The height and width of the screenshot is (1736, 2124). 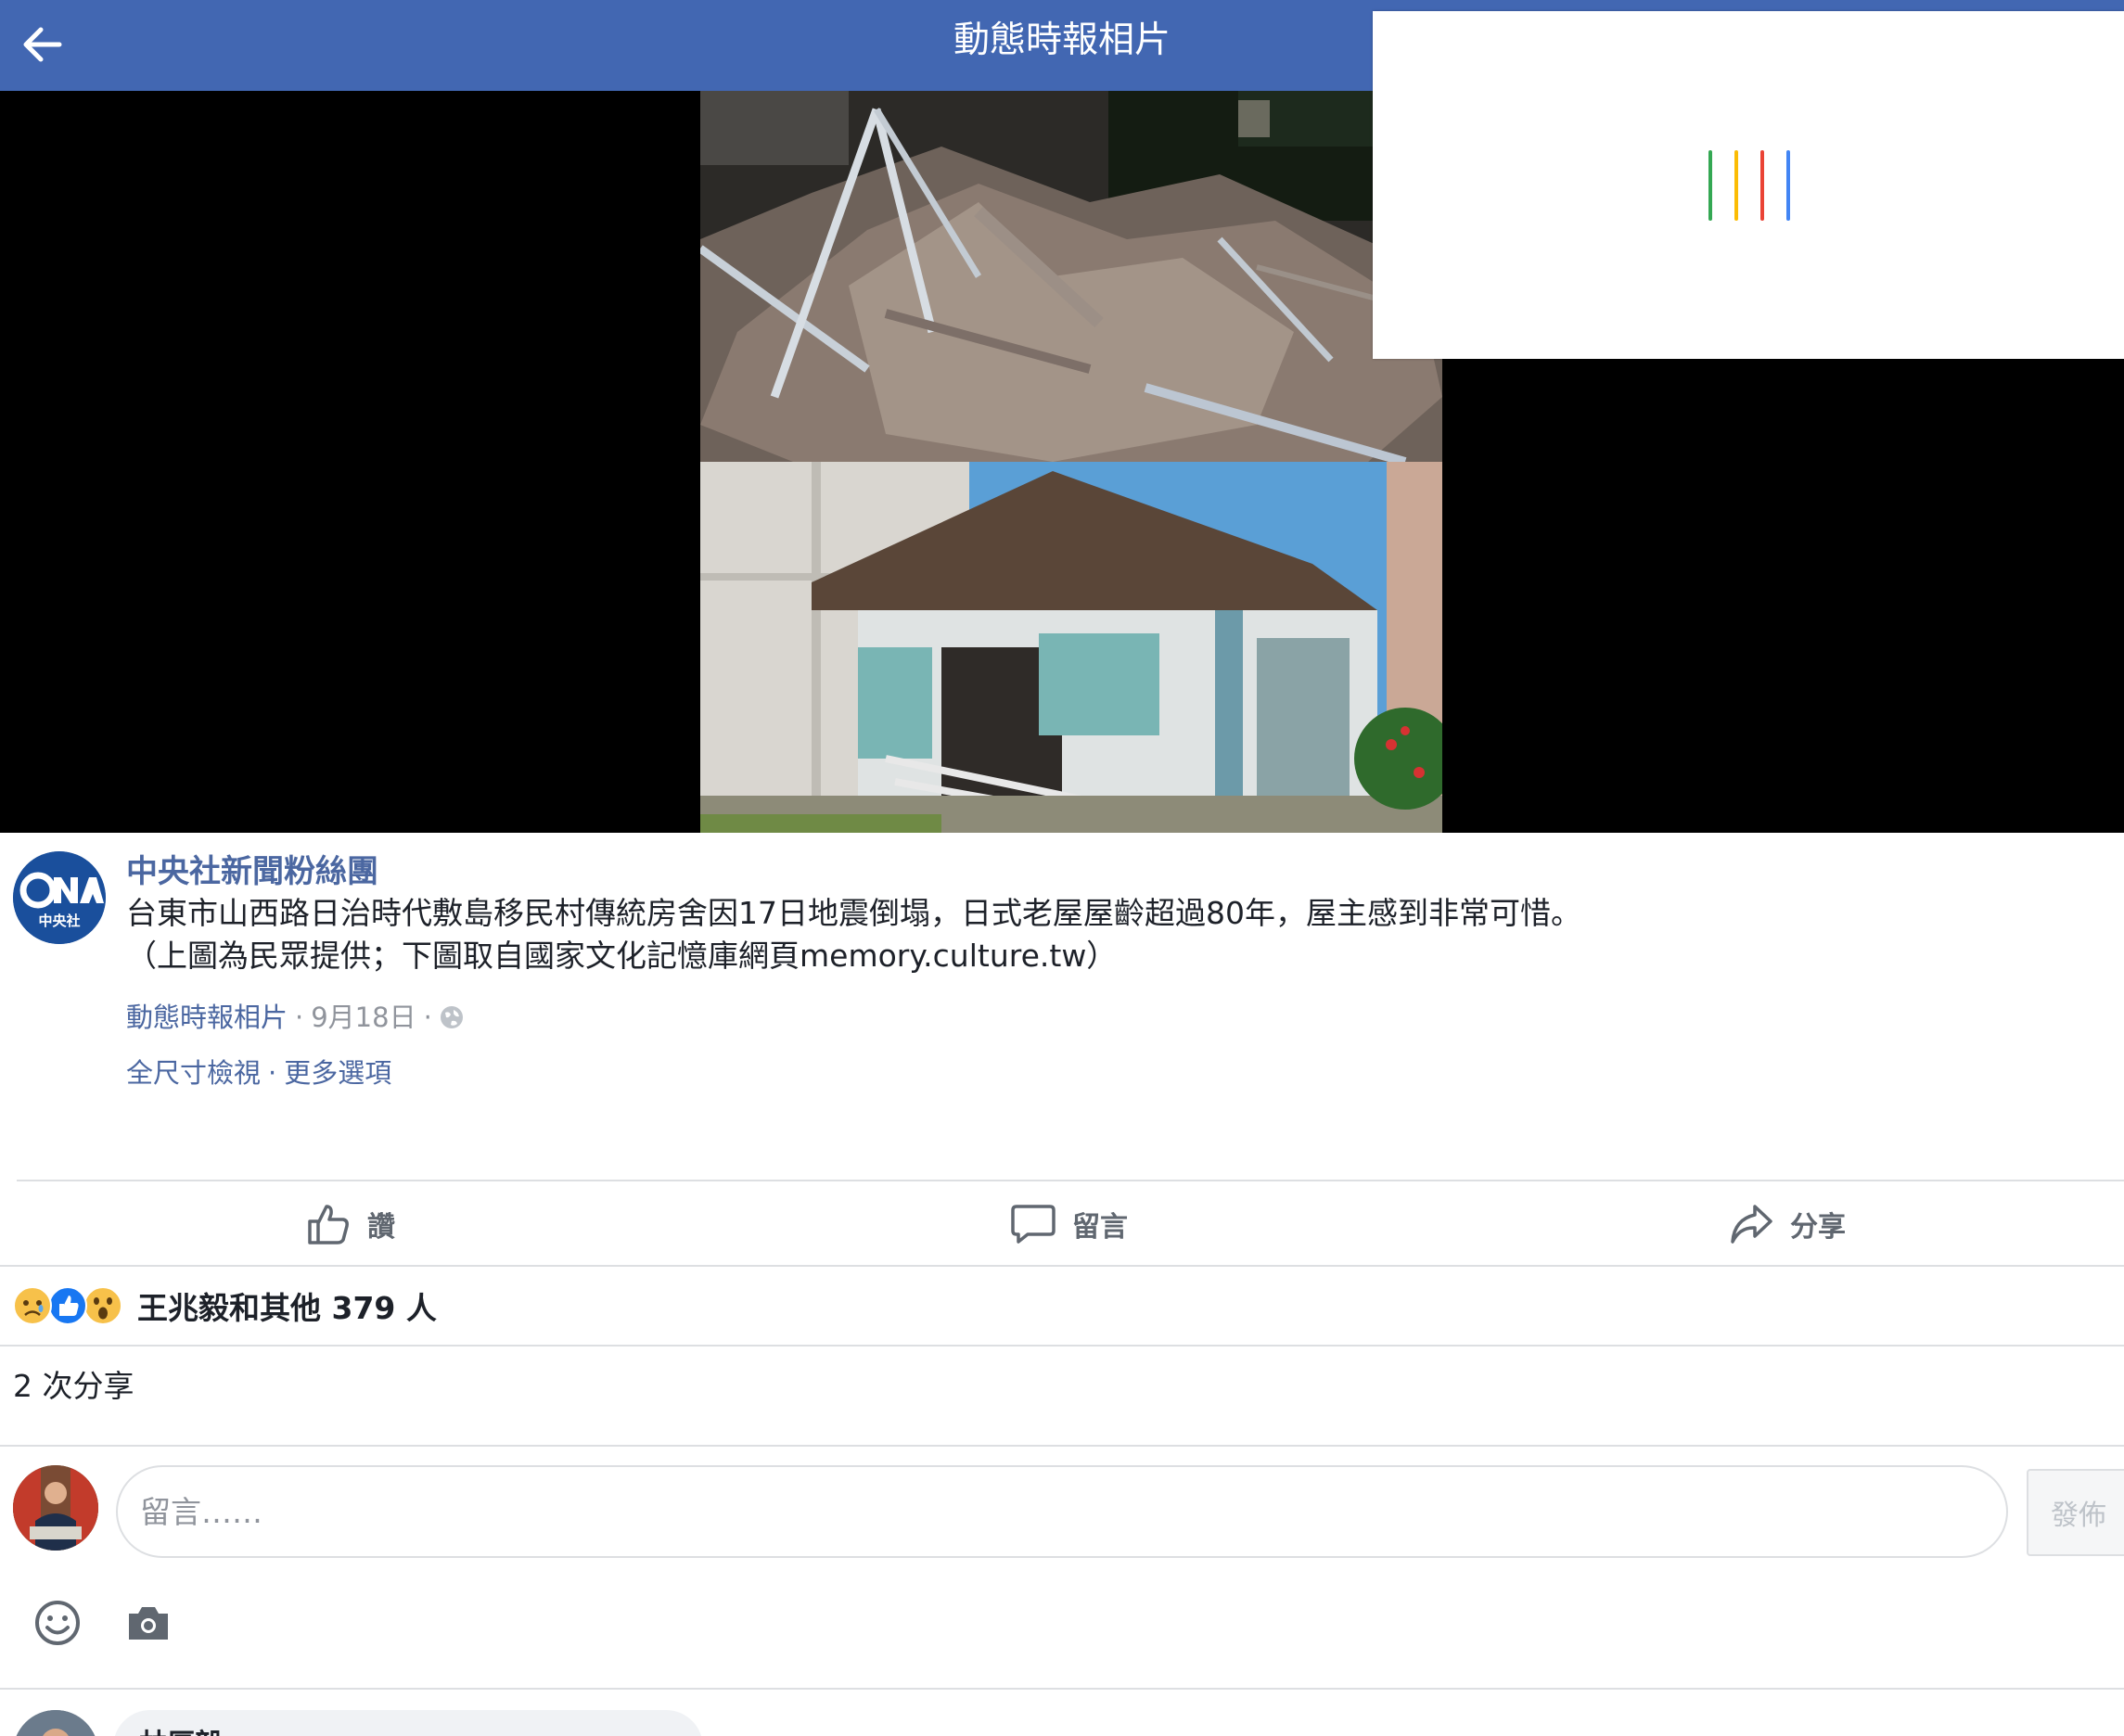 I want to click on comment-bubble-icon, so click(x=1033, y=1224).